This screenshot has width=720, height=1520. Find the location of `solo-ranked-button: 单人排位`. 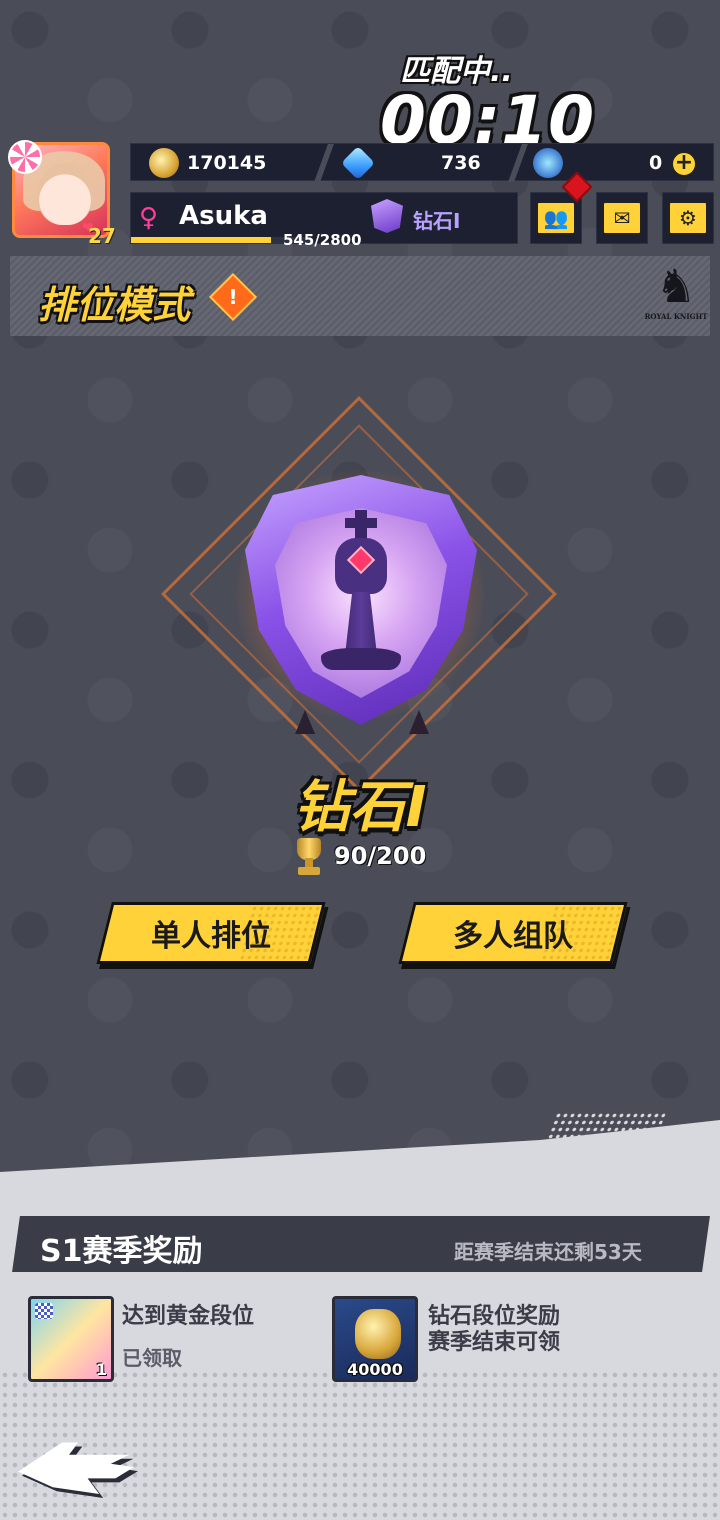

solo-ranked-button: 单人排位 is located at coordinates (211, 933).